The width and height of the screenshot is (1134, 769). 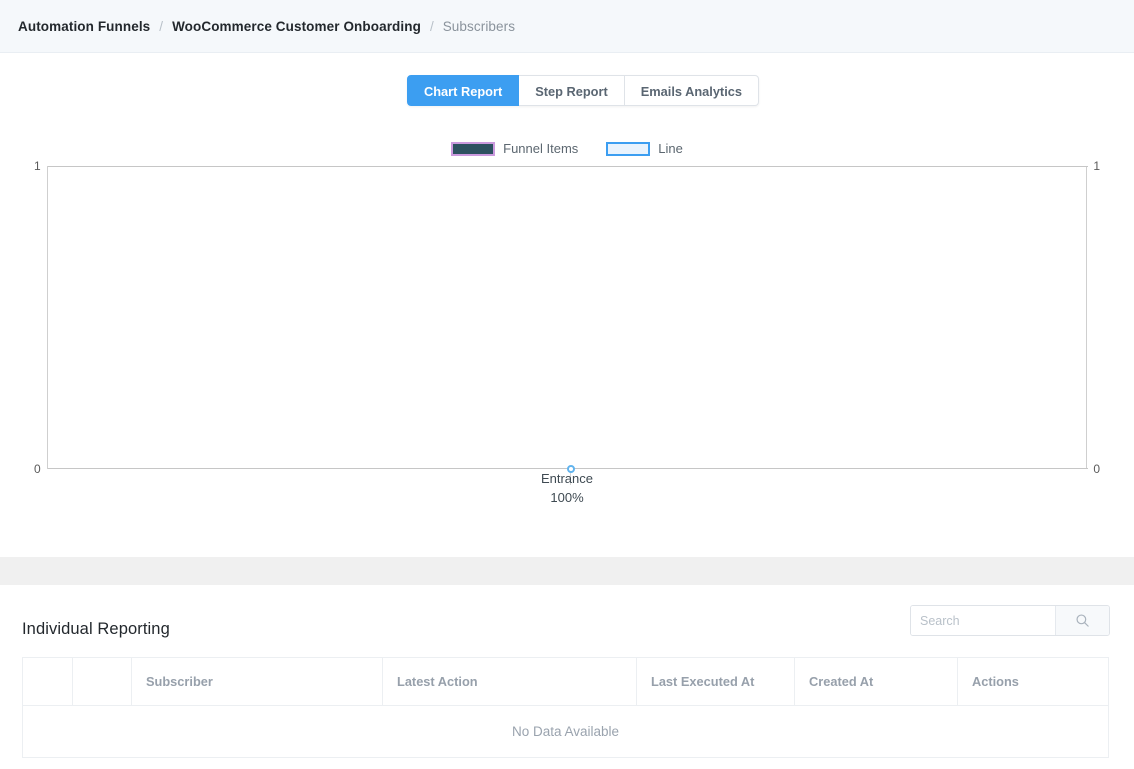 I want to click on table-body: No Data Available, so click(x=565, y=731).